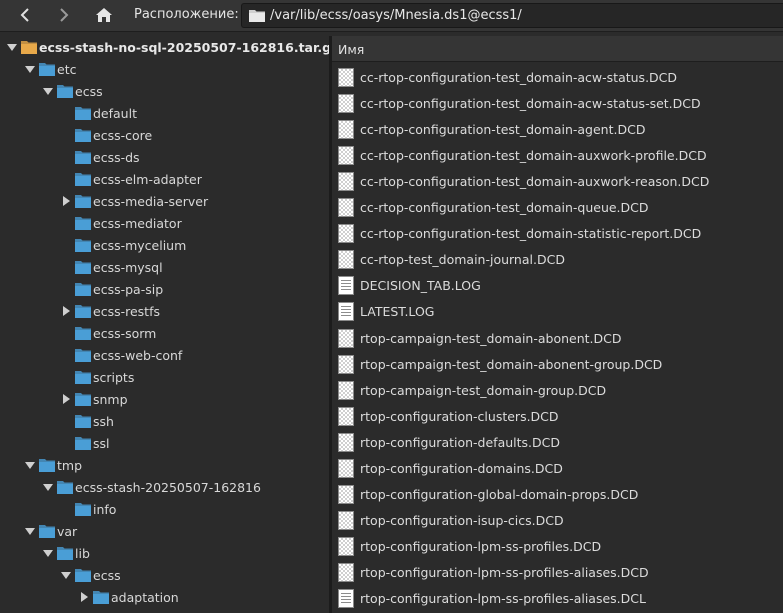 The image size is (783, 613). Describe the element at coordinates (557, 390) in the screenshot. I see `file-row: rtop-campaign-test_domain-group.DCD` at that location.